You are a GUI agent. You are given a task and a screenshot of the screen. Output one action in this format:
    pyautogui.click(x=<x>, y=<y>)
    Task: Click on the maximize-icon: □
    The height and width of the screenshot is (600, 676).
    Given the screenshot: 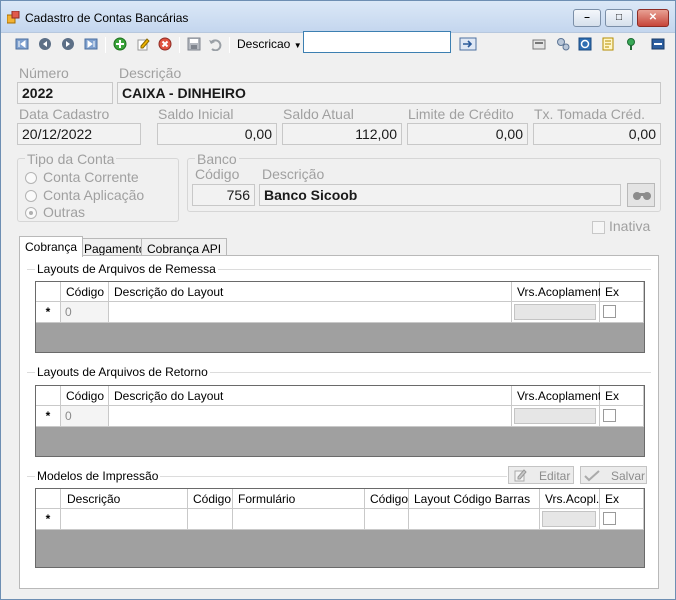 What is the action you would take?
    pyautogui.click(x=619, y=17)
    